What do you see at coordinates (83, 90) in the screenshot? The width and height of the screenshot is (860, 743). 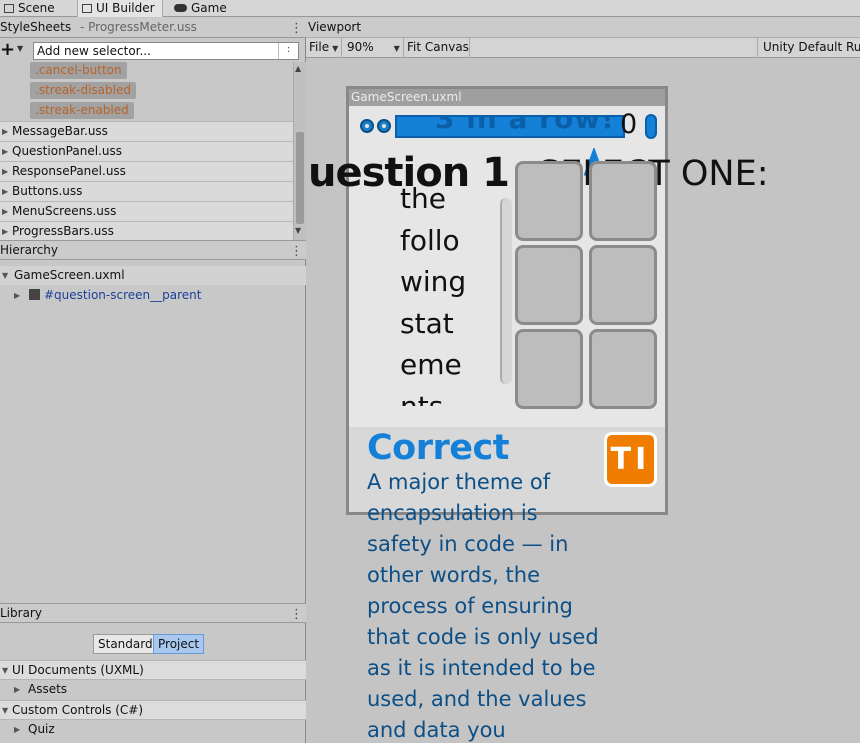 I see `selector-pill: .streak-disabled` at bounding box center [83, 90].